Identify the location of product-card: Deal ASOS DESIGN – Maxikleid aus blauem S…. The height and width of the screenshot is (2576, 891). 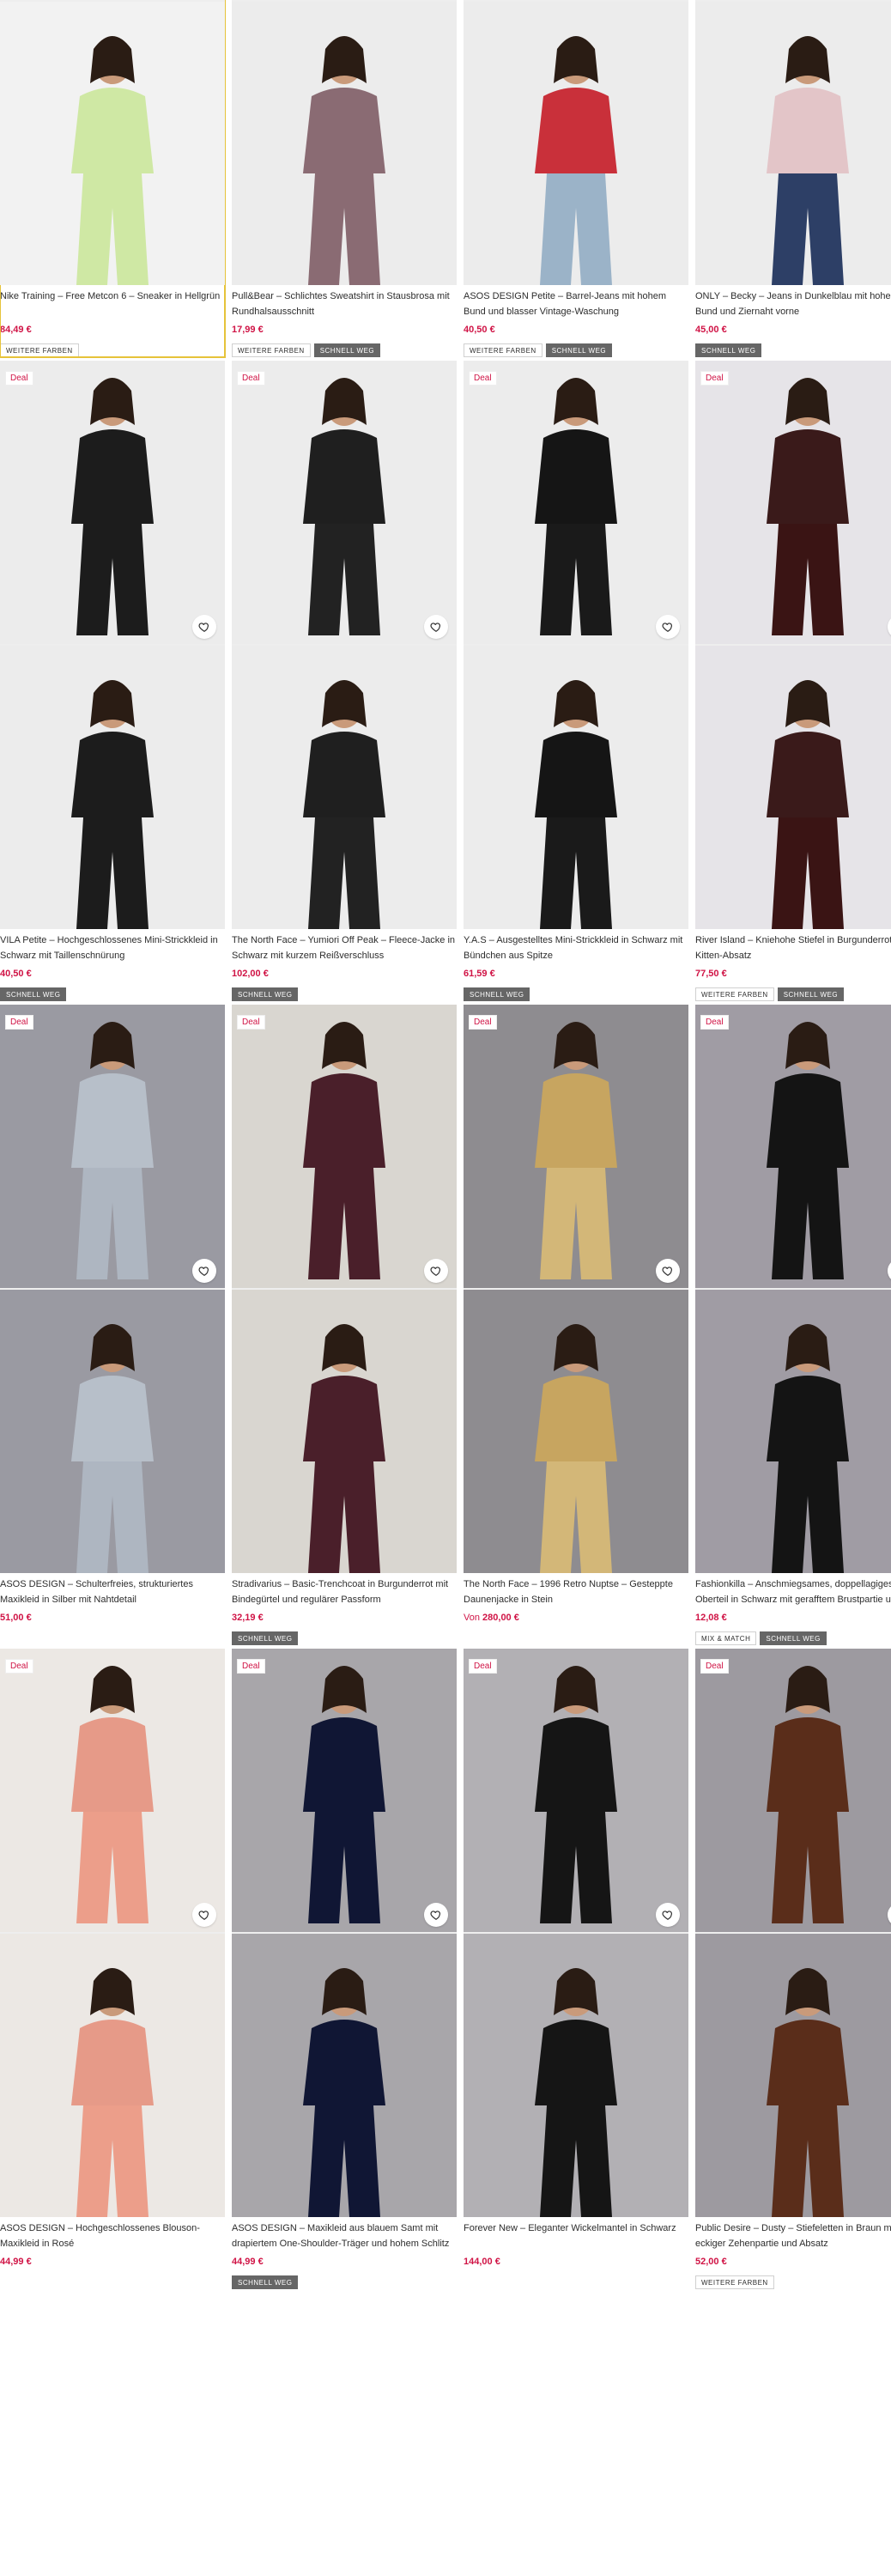
(344, 1969).